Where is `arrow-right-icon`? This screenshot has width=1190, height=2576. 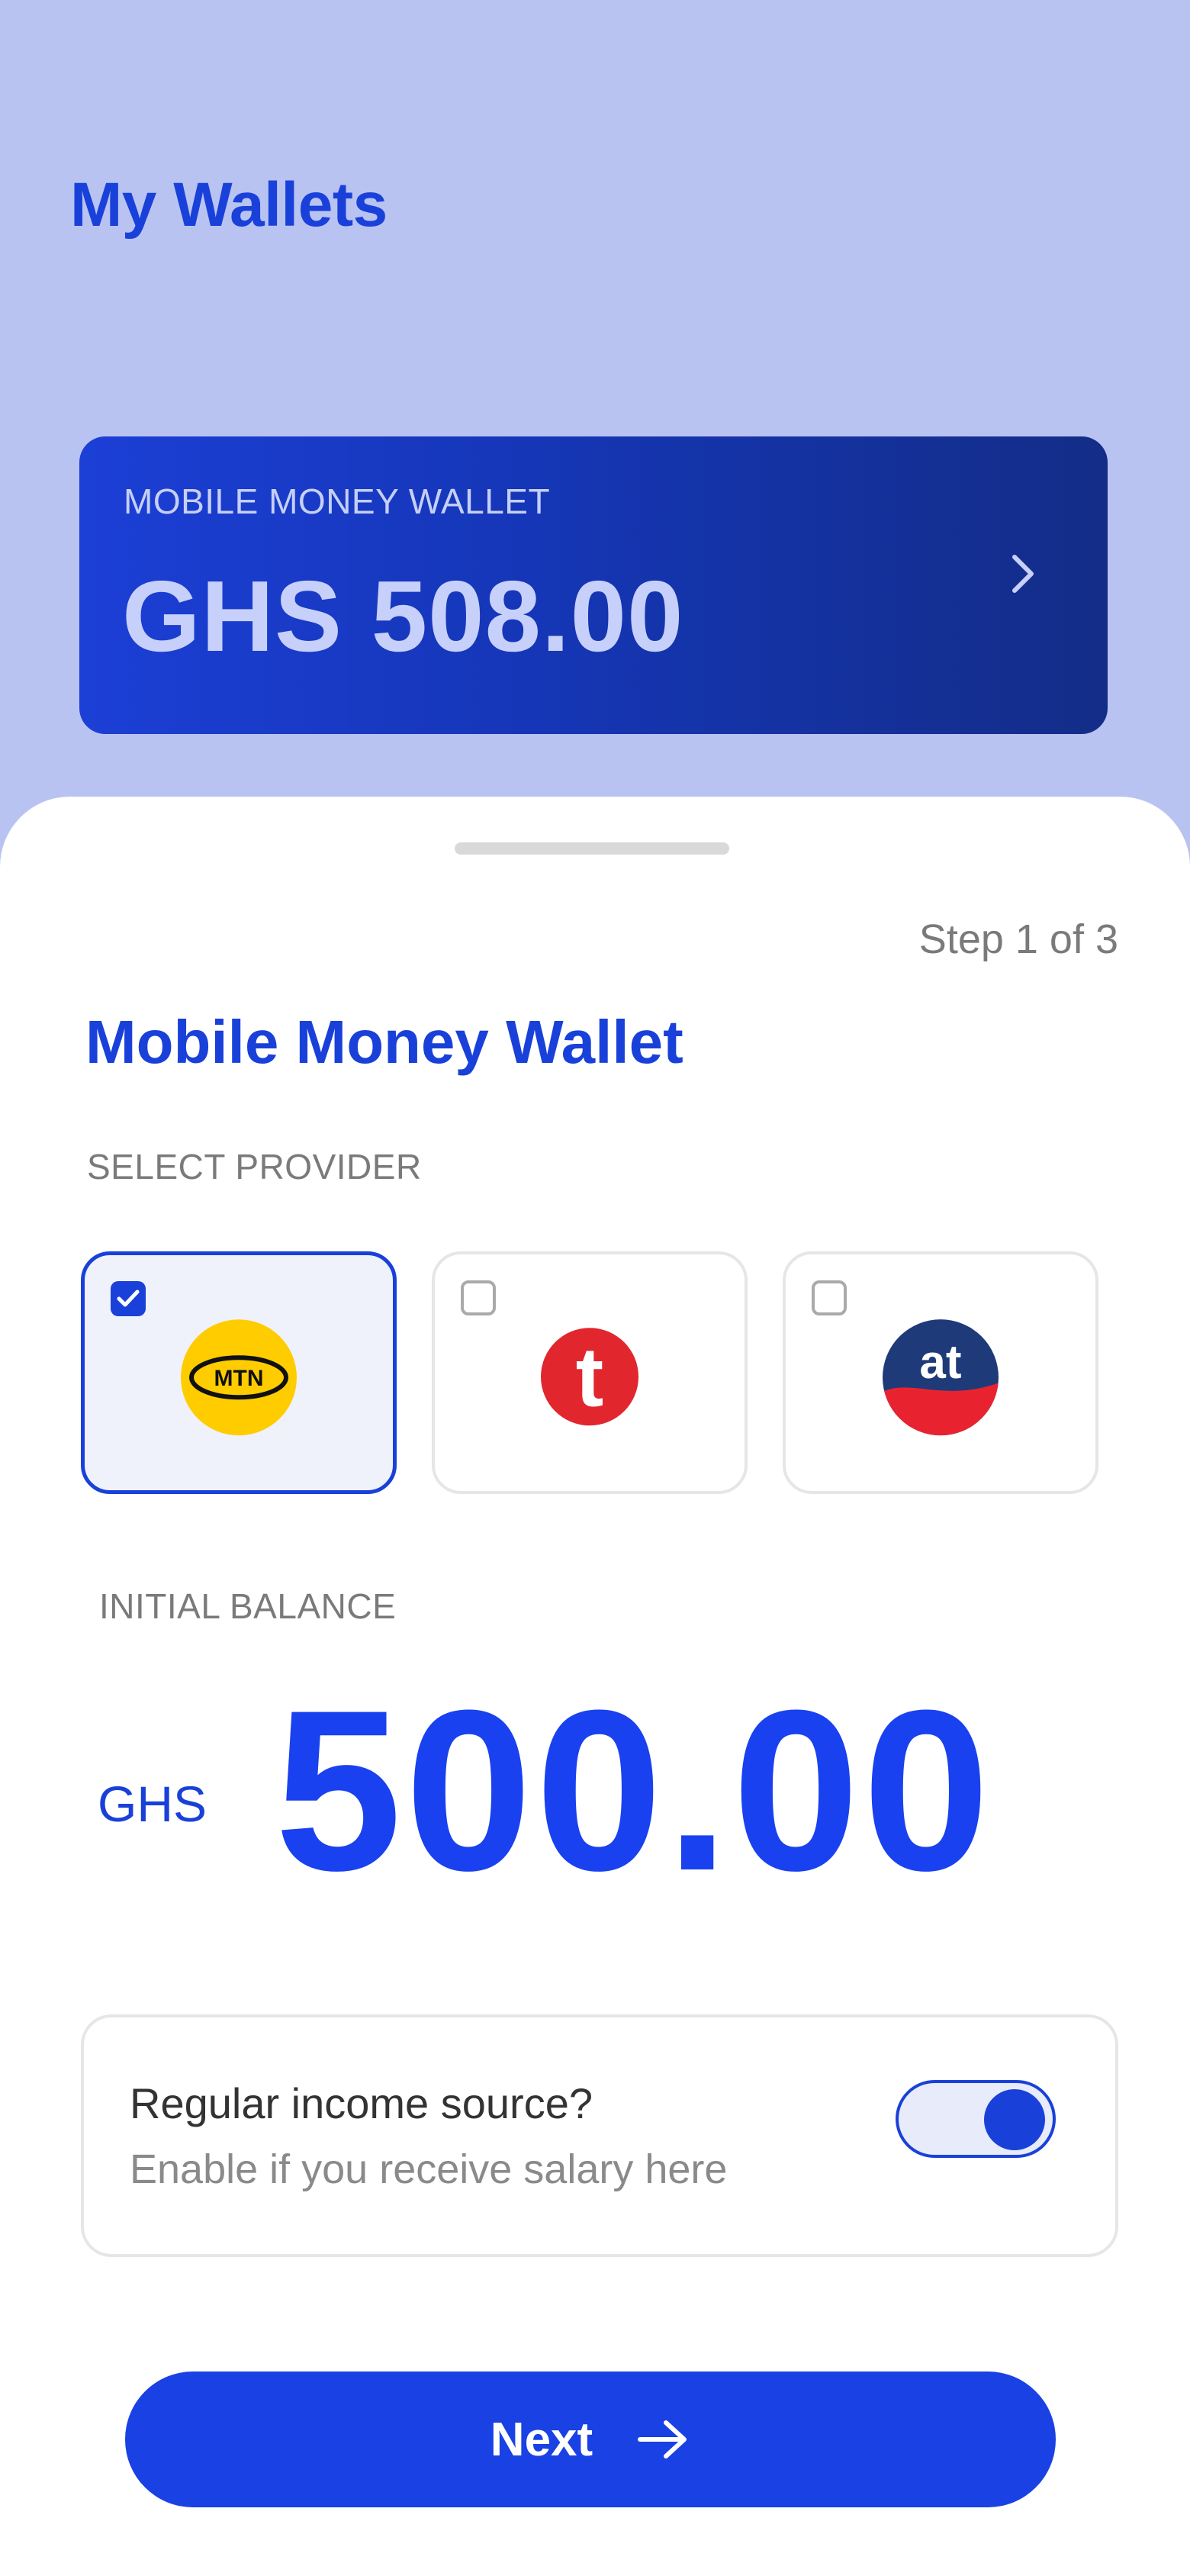
arrow-right-icon is located at coordinates (662, 2439).